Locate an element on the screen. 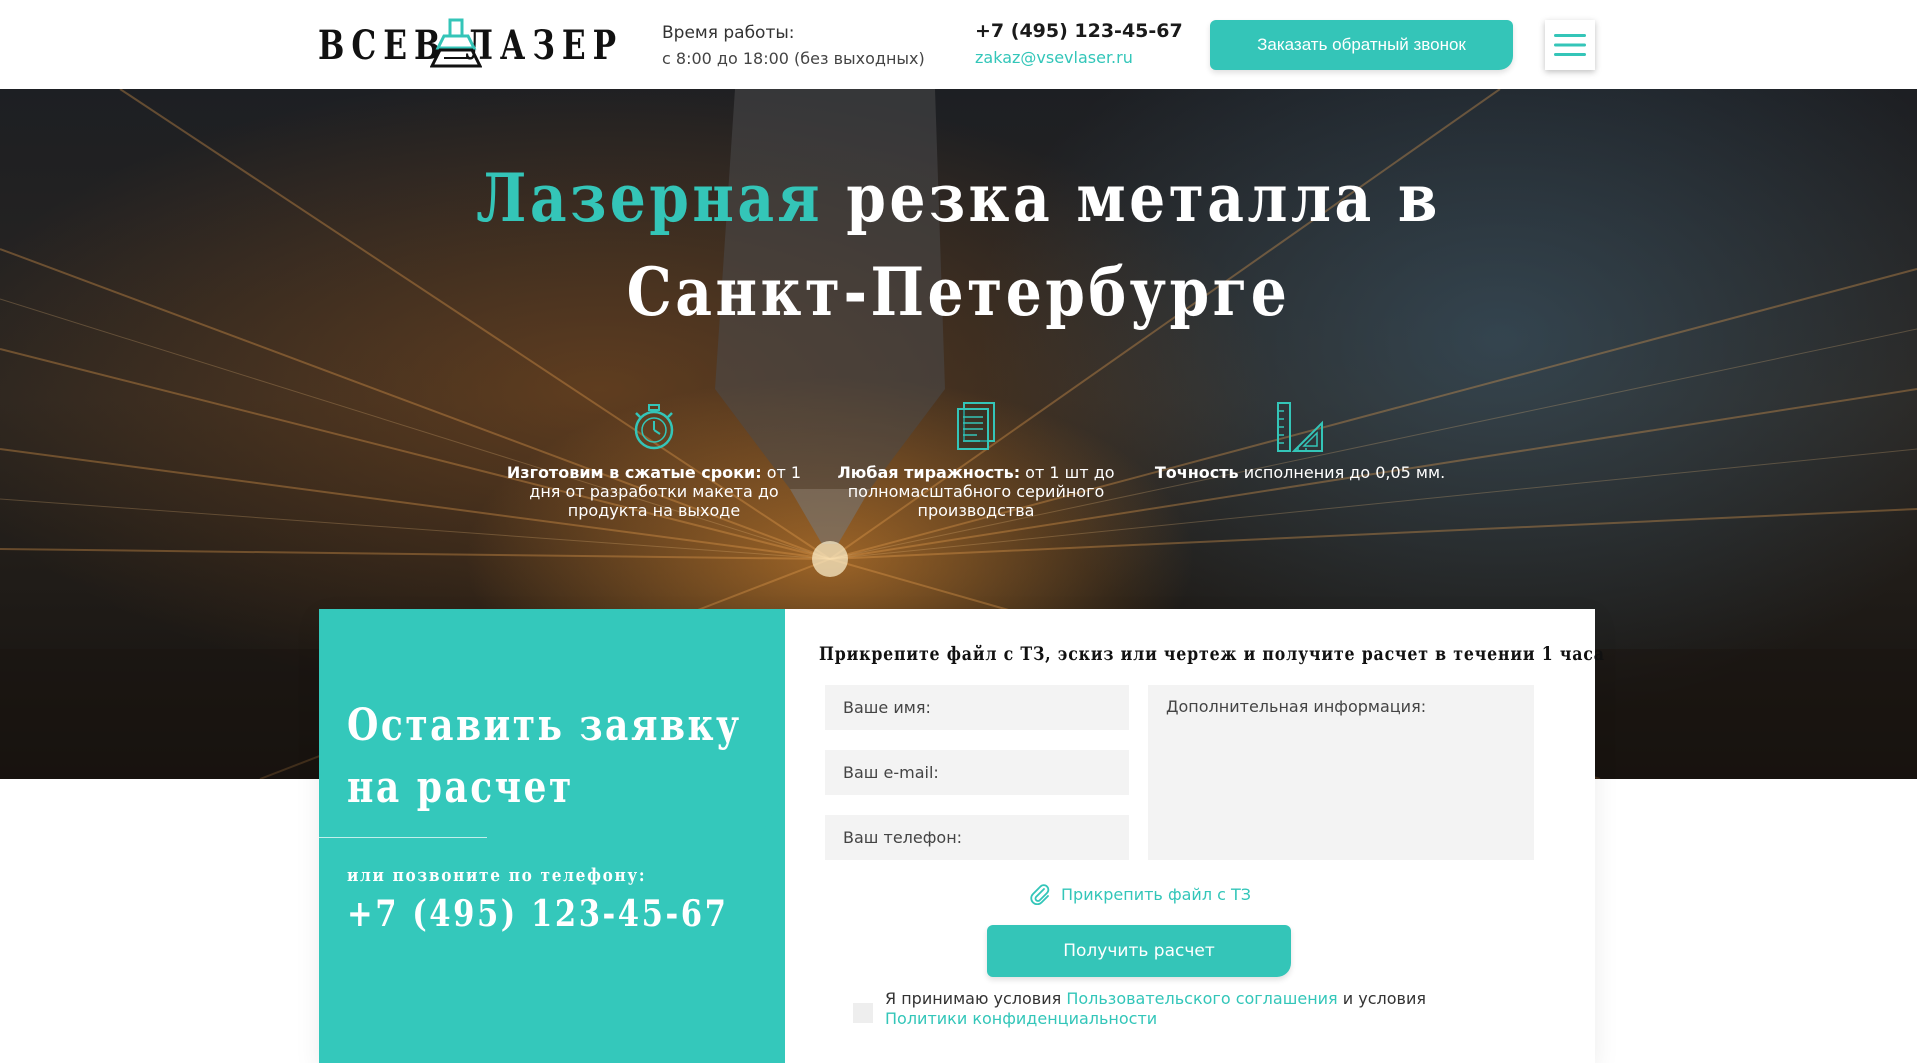 The image size is (1917, 1063). user-agreement-link: Пользовательского соглашения is located at coordinates (1201, 998).